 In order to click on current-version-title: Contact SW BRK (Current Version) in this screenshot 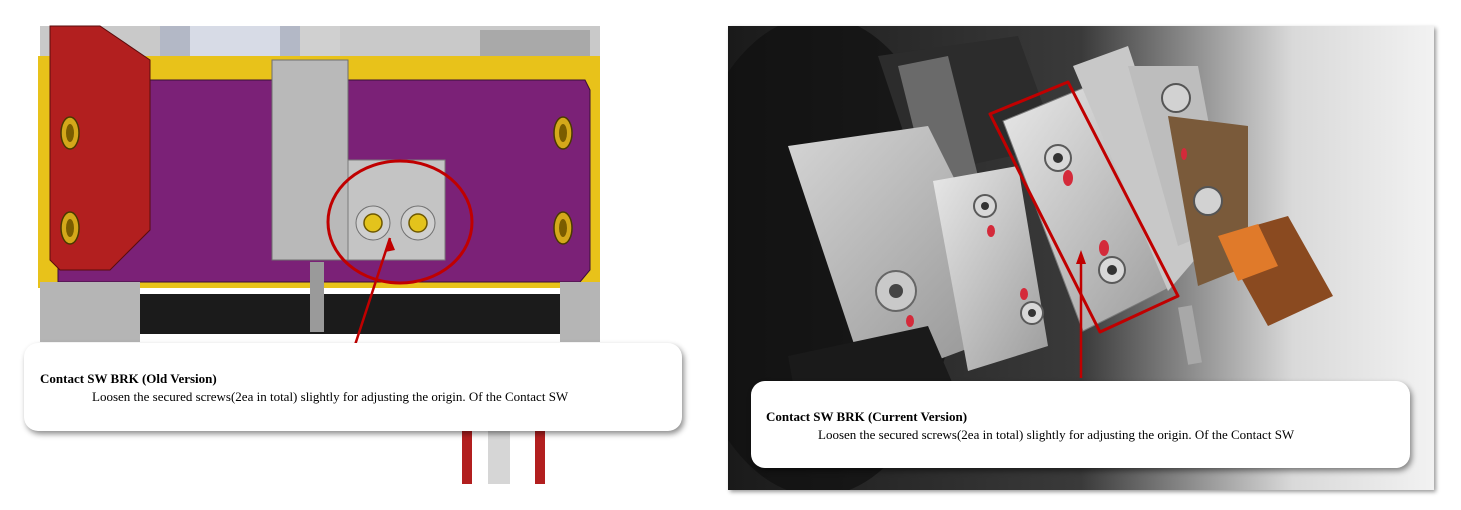, I will do `click(867, 416)`.